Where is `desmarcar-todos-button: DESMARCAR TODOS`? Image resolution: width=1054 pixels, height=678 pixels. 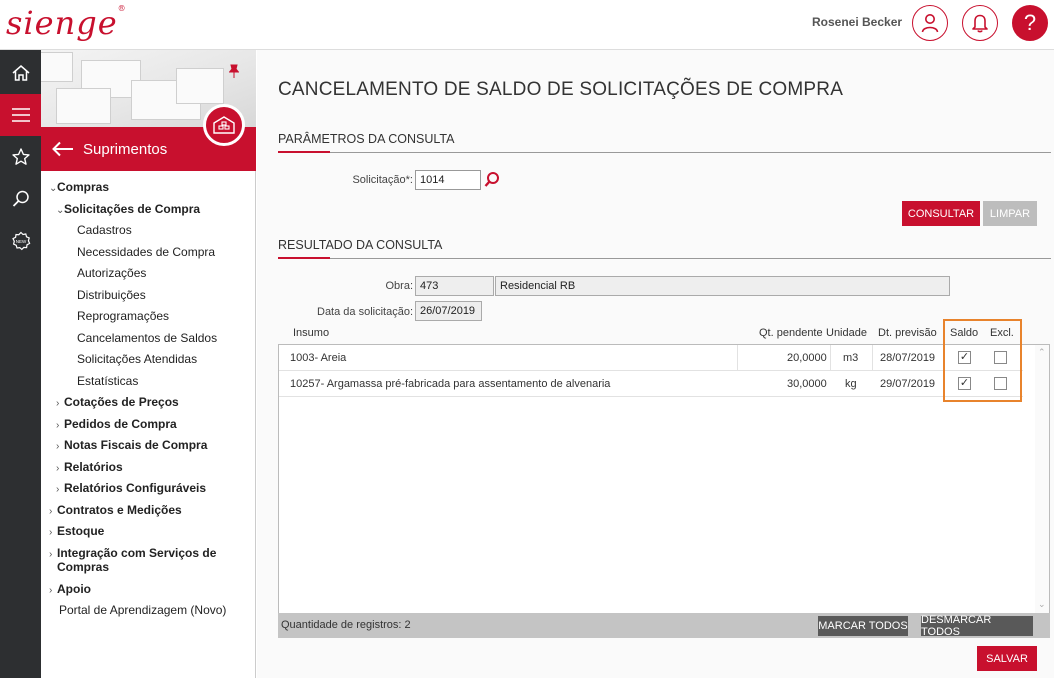 desmarcar-todos-button: DESMARCAR TODOS is located at coordinates (977, 626).